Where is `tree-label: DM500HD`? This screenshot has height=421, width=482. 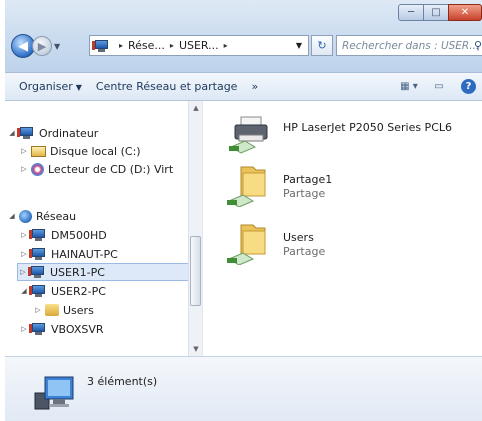 tree-label: DM500HD is located at coordinates (79, 235).